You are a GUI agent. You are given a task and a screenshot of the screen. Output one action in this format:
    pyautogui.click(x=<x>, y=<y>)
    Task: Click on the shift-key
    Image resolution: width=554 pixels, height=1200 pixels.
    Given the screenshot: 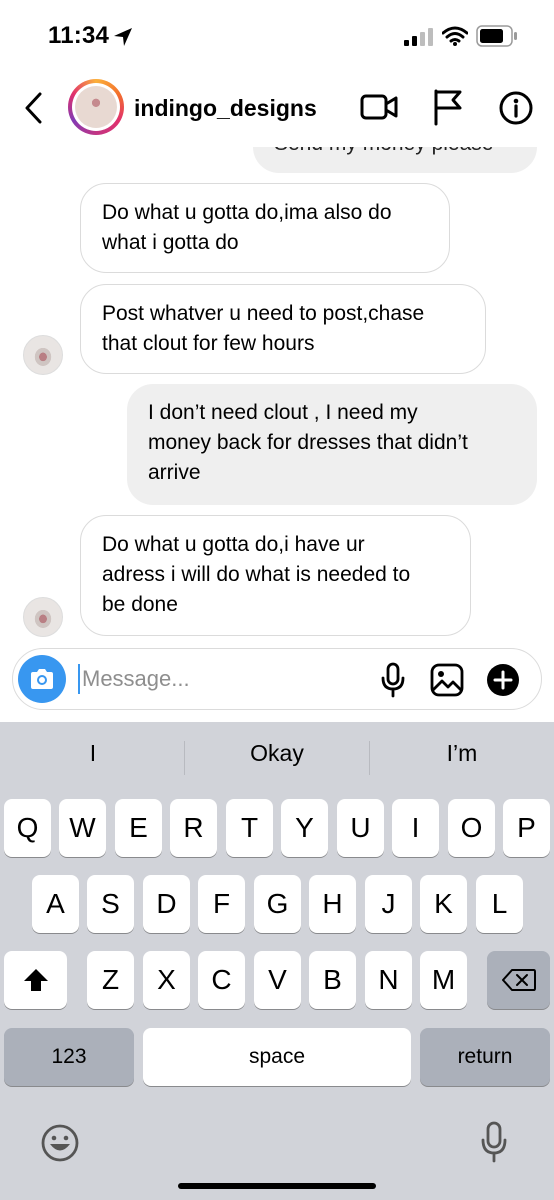 What is the action you would take?
    pyautogui.click(x=35, y=980)
    